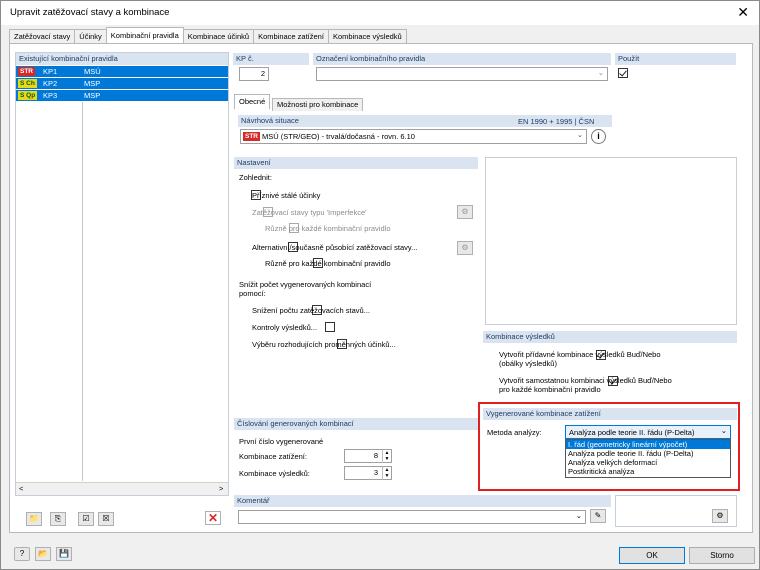 This screenshot has width=760, height=570. What do you see at coordinates (22, 554) in the screenshot?
I see `help-icon: ?` at bounding box center [22, 554].